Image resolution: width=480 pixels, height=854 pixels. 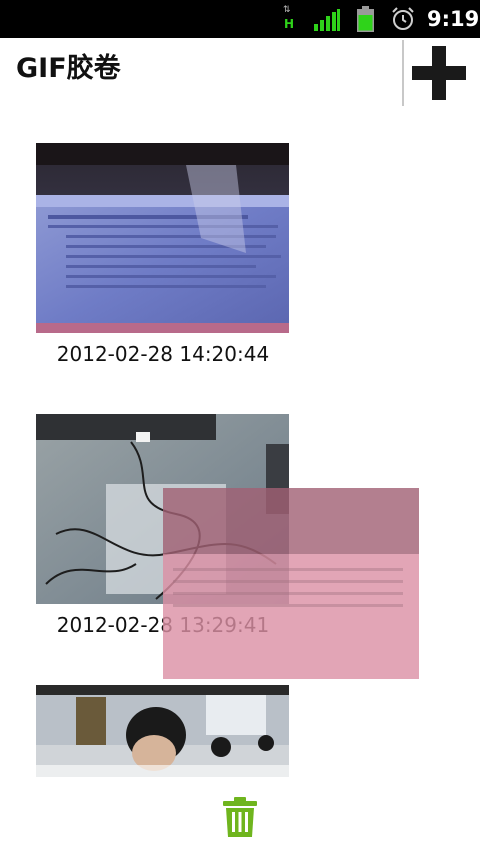 I want to click on trash-icon, so click(x=240, y=817).